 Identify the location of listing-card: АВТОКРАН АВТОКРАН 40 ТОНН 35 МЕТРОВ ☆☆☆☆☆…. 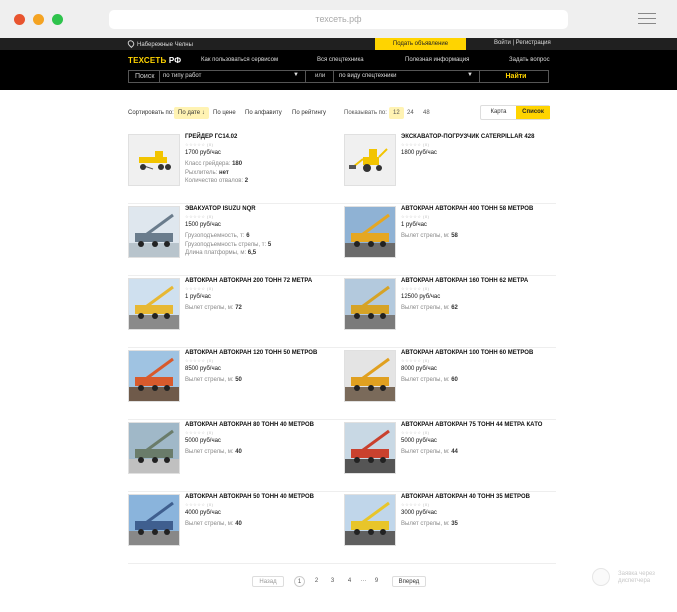
(446, 521).